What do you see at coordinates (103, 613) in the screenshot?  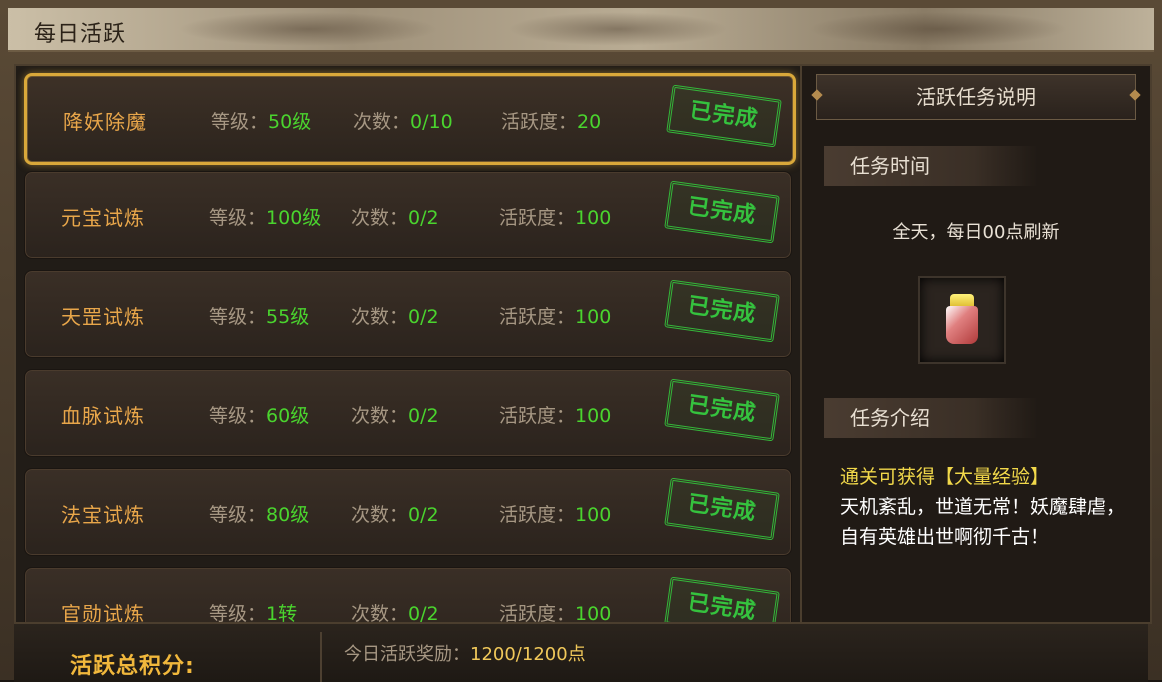 I see `task-name: 官勋试炼` at bounding box center [103, 613].